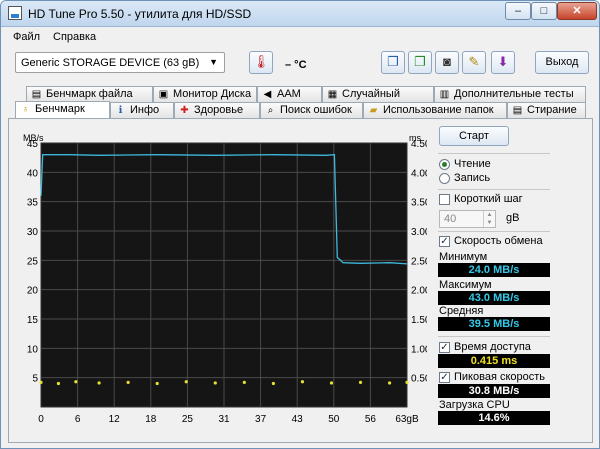 The width and height of the screenshot is (600, 449). I want to click on thermometer-icon: 🌡, so click(261, 62).